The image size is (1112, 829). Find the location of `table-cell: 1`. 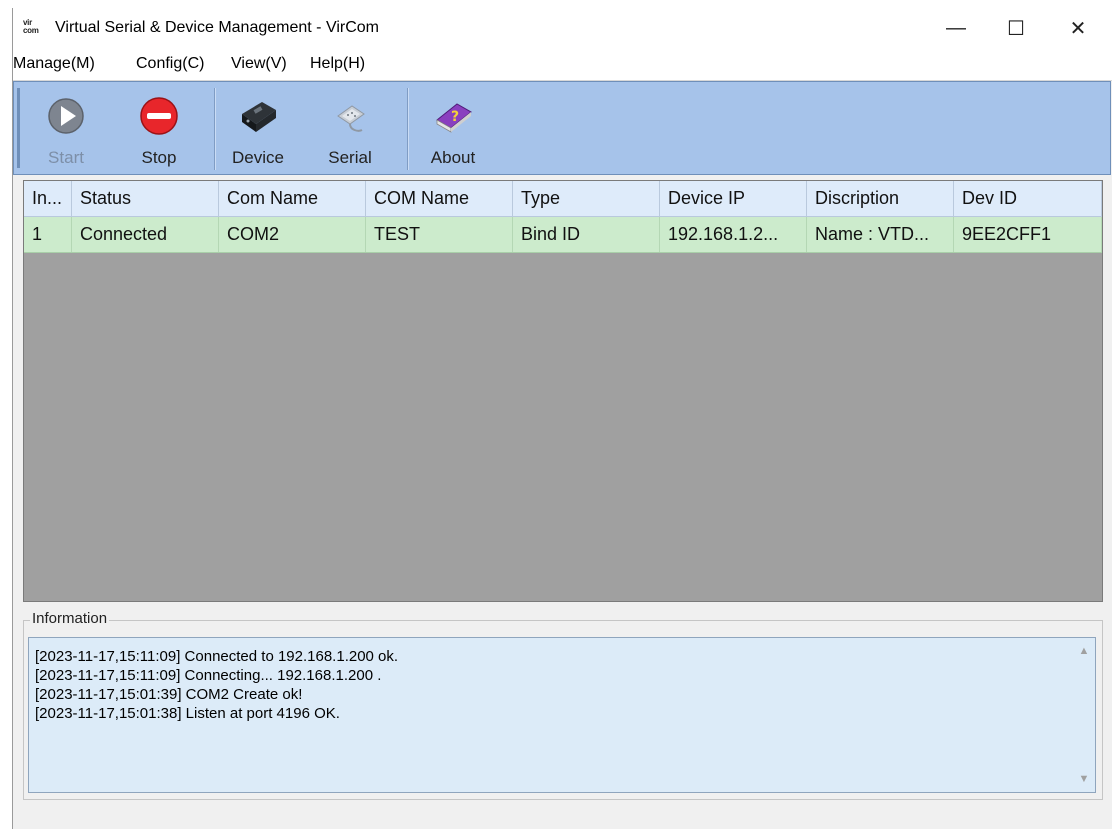

table-cell: 1 is located at coordinates (48, 234).